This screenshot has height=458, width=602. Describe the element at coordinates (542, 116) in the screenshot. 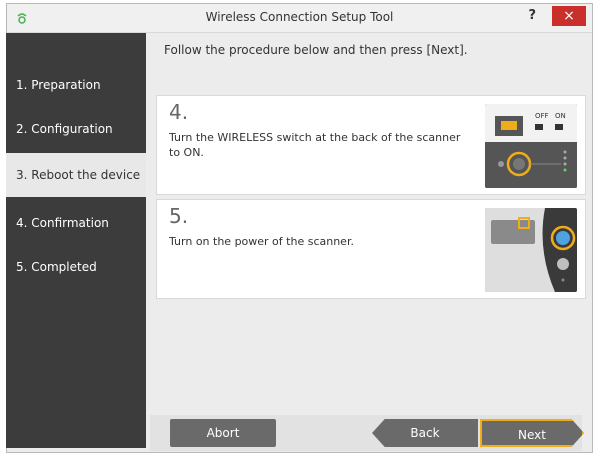

I see `switch-off-label: OFF` at that location.